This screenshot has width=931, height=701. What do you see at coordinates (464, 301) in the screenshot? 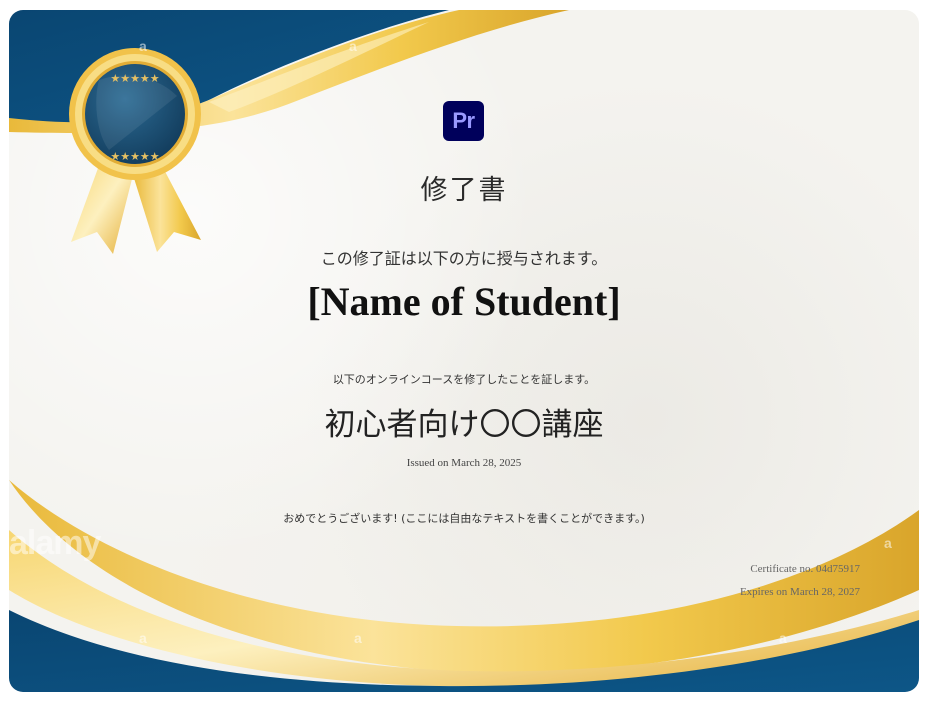
I see `student-name: [Name of Student]` at bounding box center [464, 301].